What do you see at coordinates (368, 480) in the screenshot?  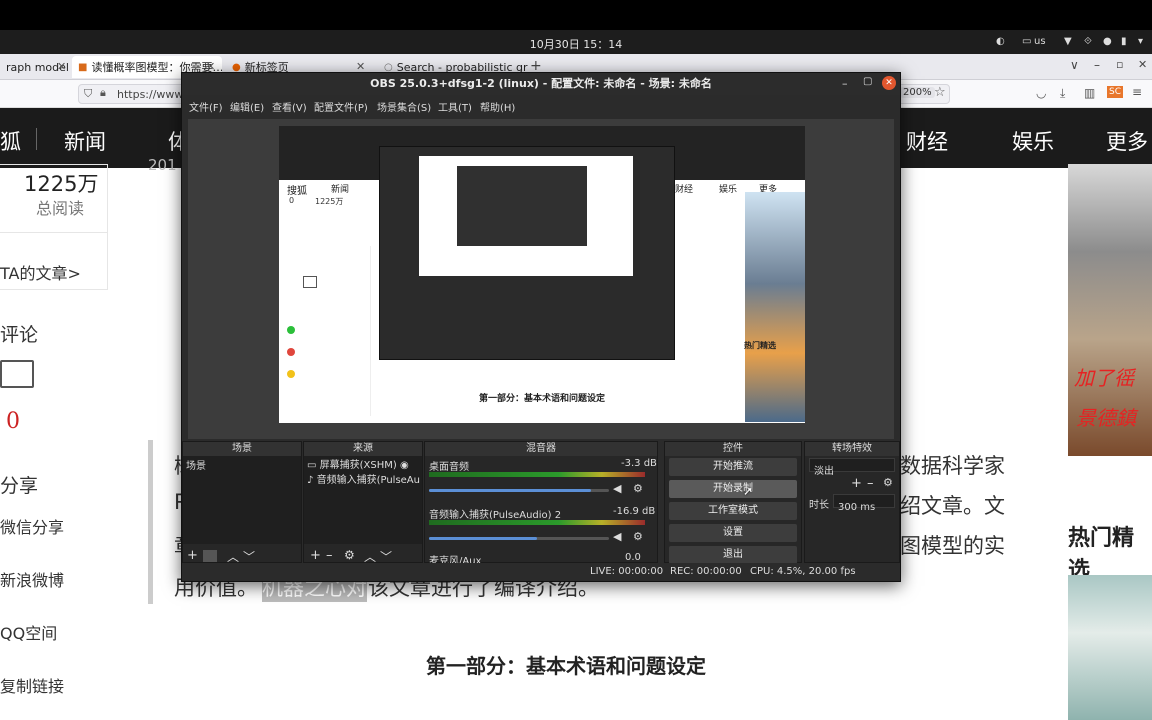 I see `source-label: 音频输入捕获(PulseAu` at bounding box center [368, 480].